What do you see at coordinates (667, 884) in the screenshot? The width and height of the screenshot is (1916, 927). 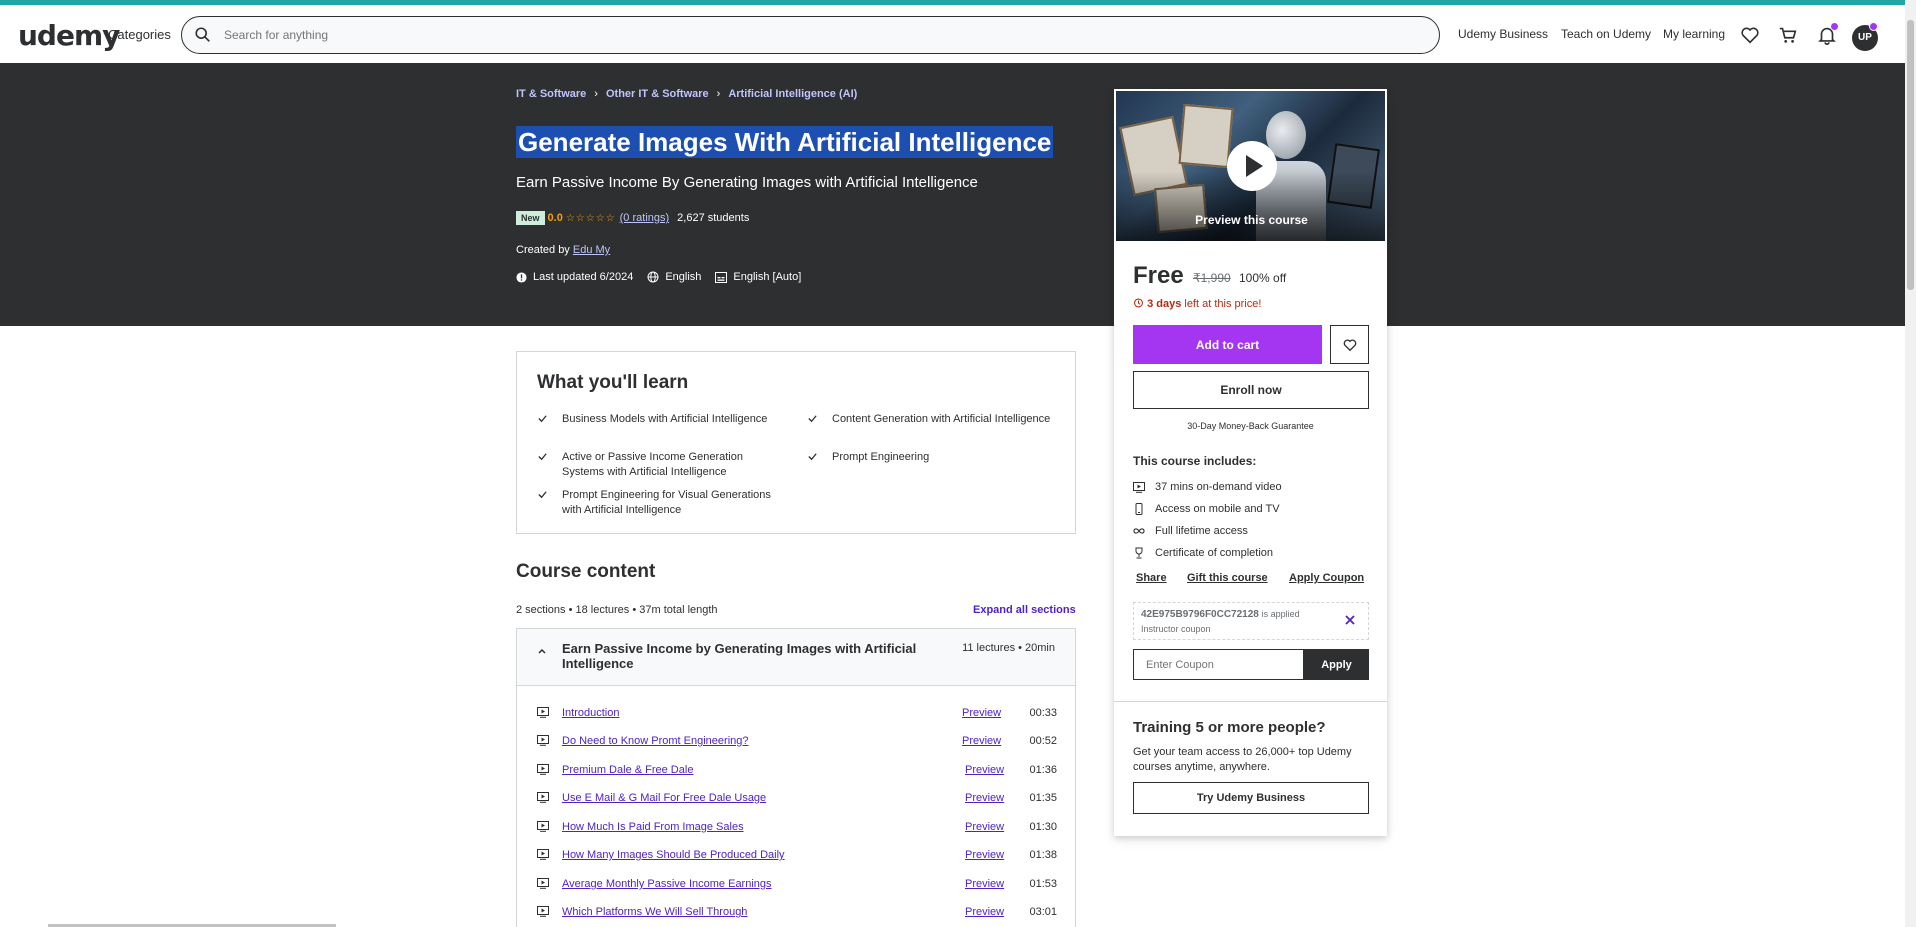 I see `lecture-link: Average Monthly Passive Income Earnings` at bounding box center [667, 884].